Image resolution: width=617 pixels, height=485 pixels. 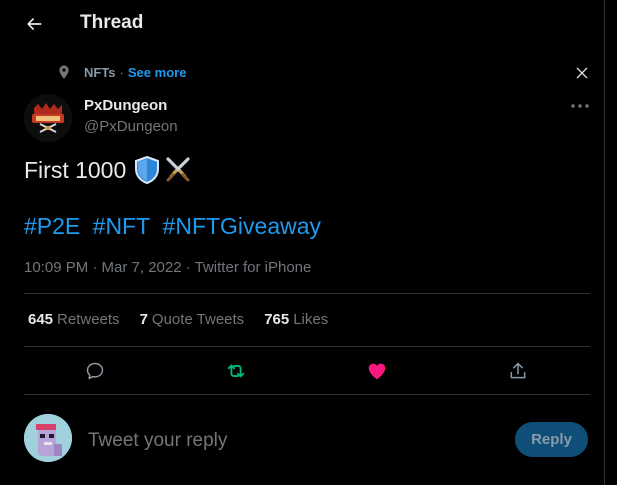 What do you see at coordinates (302, 23) in the screenshot?
I see `thread-header: Thread` at bounding box center [302, 23].